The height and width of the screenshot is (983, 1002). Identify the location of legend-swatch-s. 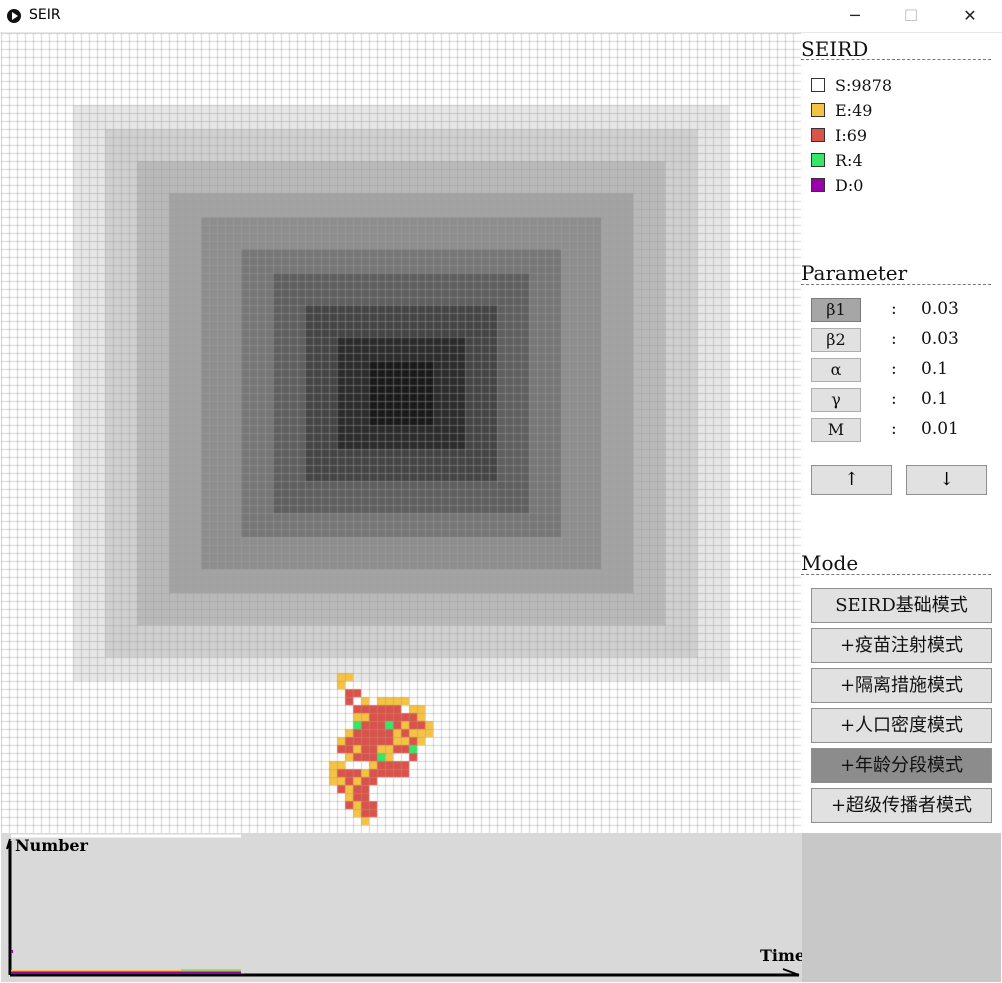
(818, 85).